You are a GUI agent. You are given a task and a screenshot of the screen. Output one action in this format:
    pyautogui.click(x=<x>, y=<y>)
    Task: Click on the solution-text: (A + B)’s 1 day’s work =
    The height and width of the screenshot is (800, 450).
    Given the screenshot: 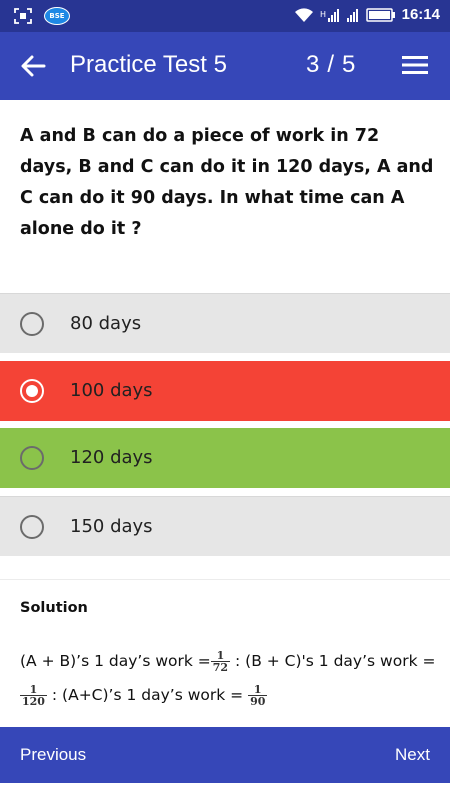 What is the action you would take?
    pyautogui.click(x=115, y=661)
    